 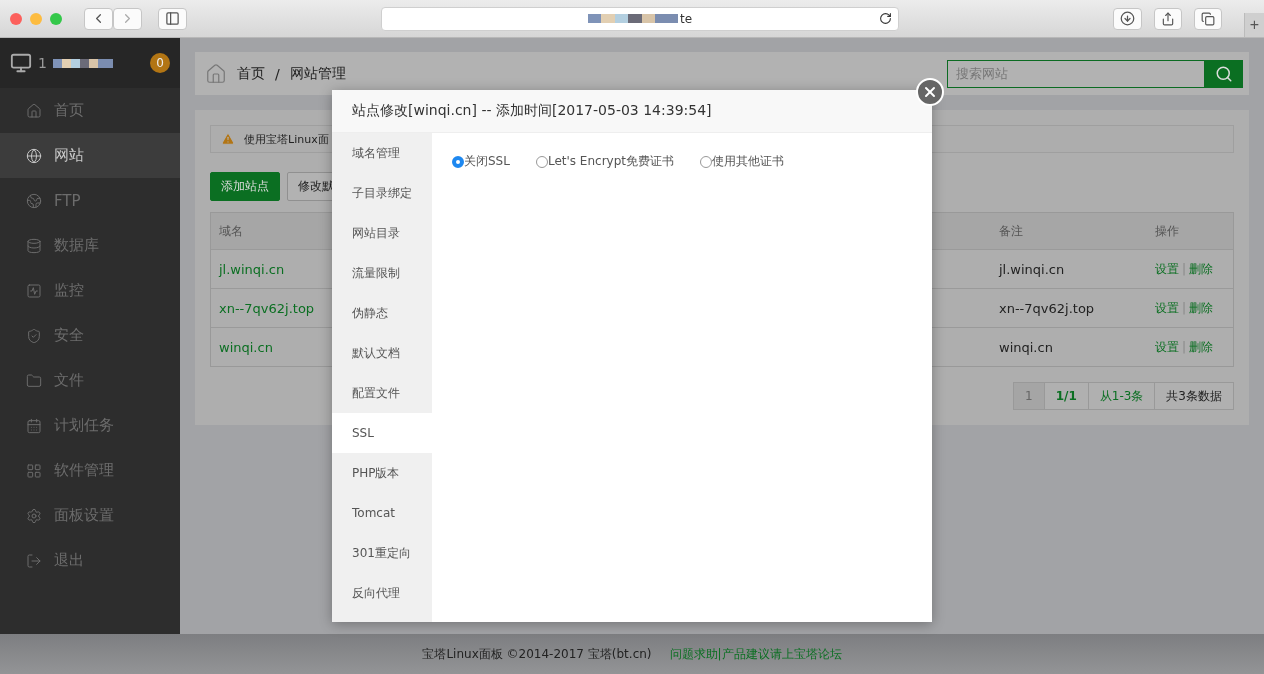 What do you see at coordinates (34, 560) in the screenshot?
I see `logout-icon` at bounding box center [34, 560].